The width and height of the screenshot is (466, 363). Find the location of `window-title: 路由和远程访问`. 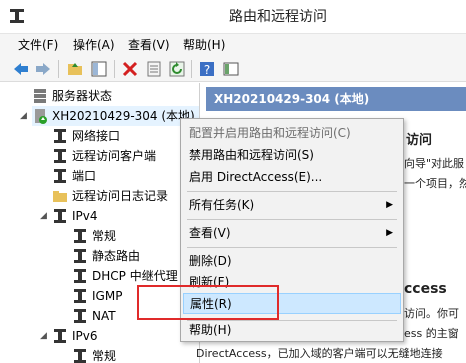

window-title: 路由和远程访问 is located at coordinates (278, 17).